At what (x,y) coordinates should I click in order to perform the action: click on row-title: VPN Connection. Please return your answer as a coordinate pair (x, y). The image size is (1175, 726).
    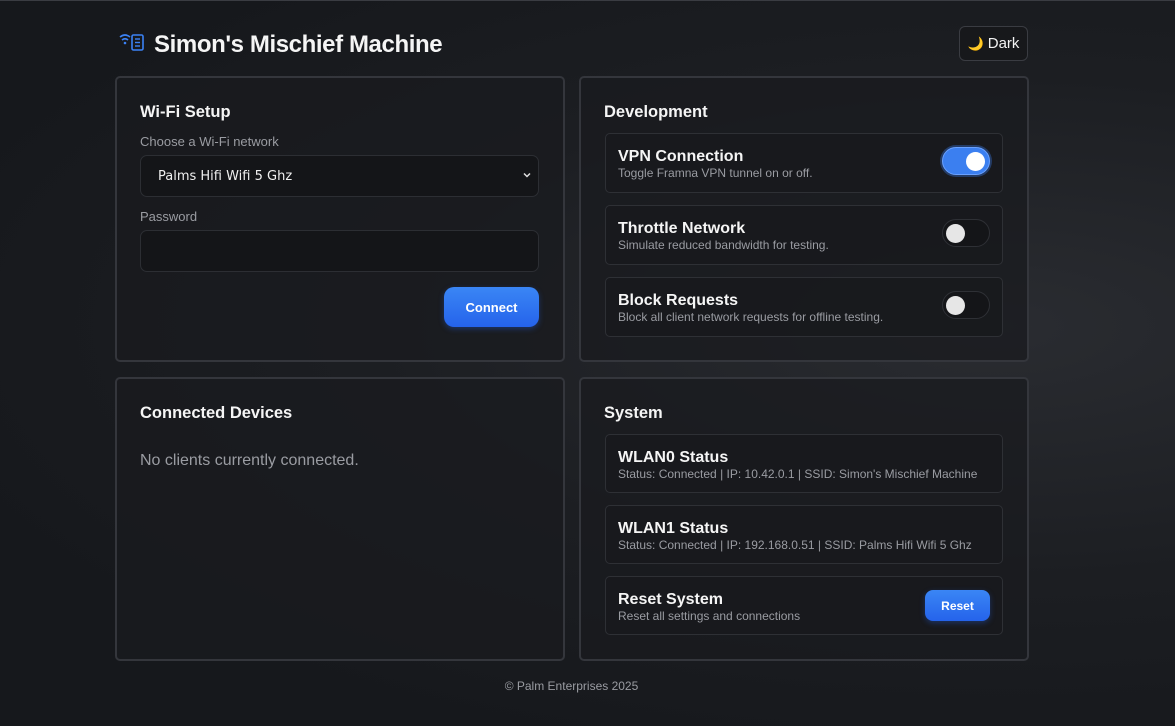
    Looking at the image, I should click on (681, 156).